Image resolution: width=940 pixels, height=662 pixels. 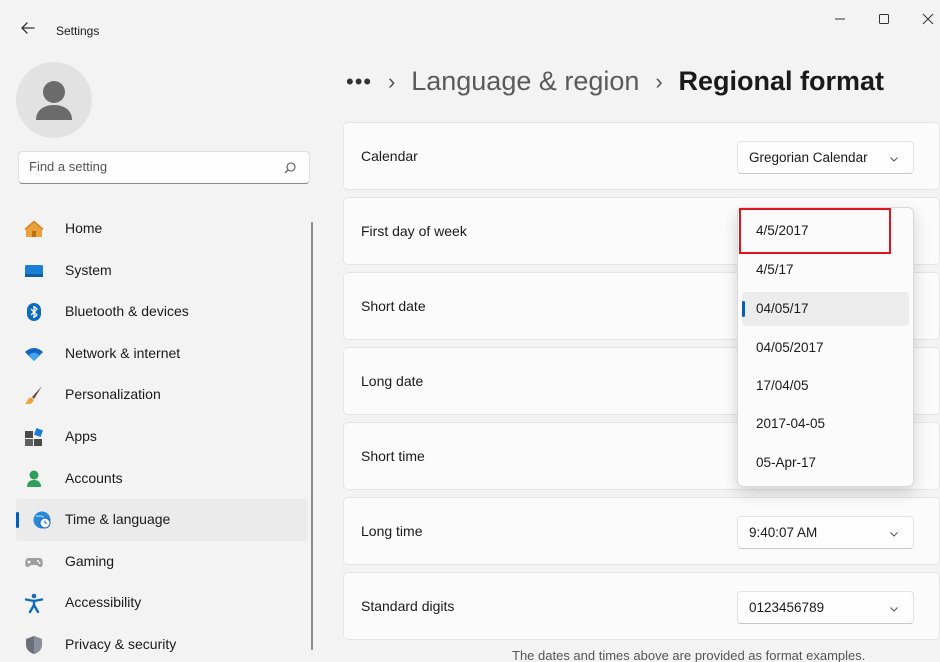 I want to click on option-label: 04/05/2017, so click(x=790, y=347).